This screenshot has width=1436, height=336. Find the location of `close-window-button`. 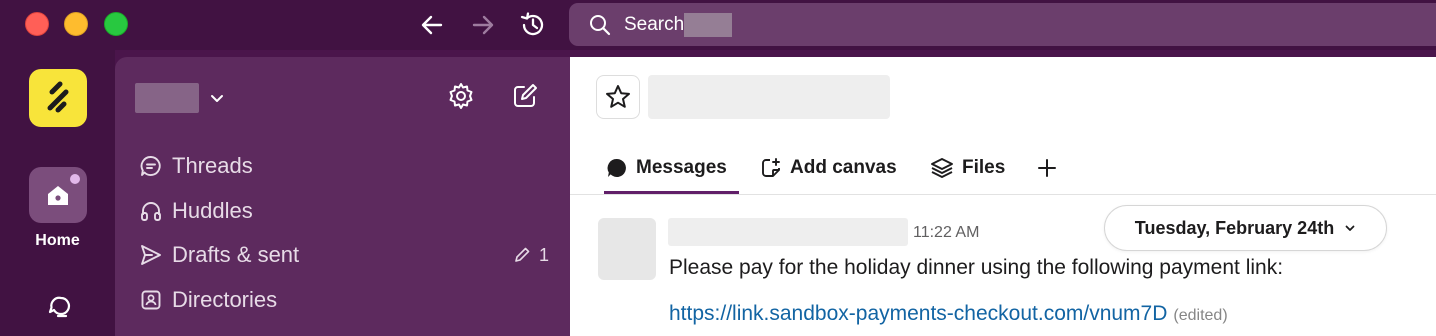

close-window-button is located at coordinates (37, 24).